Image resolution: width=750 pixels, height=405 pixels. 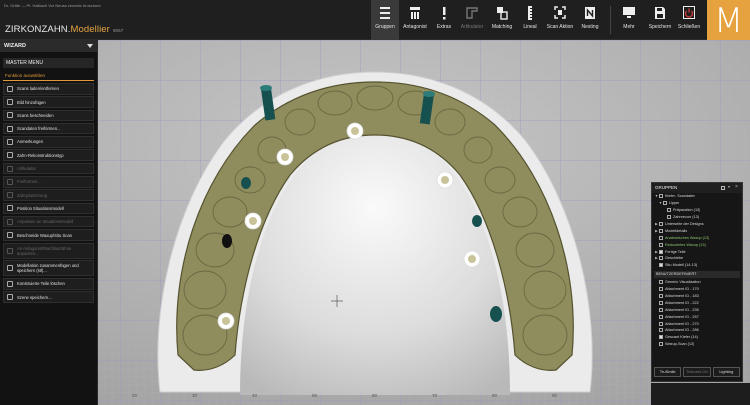 I want to click on textures-button: Textures On, so click(x=697, y=372).